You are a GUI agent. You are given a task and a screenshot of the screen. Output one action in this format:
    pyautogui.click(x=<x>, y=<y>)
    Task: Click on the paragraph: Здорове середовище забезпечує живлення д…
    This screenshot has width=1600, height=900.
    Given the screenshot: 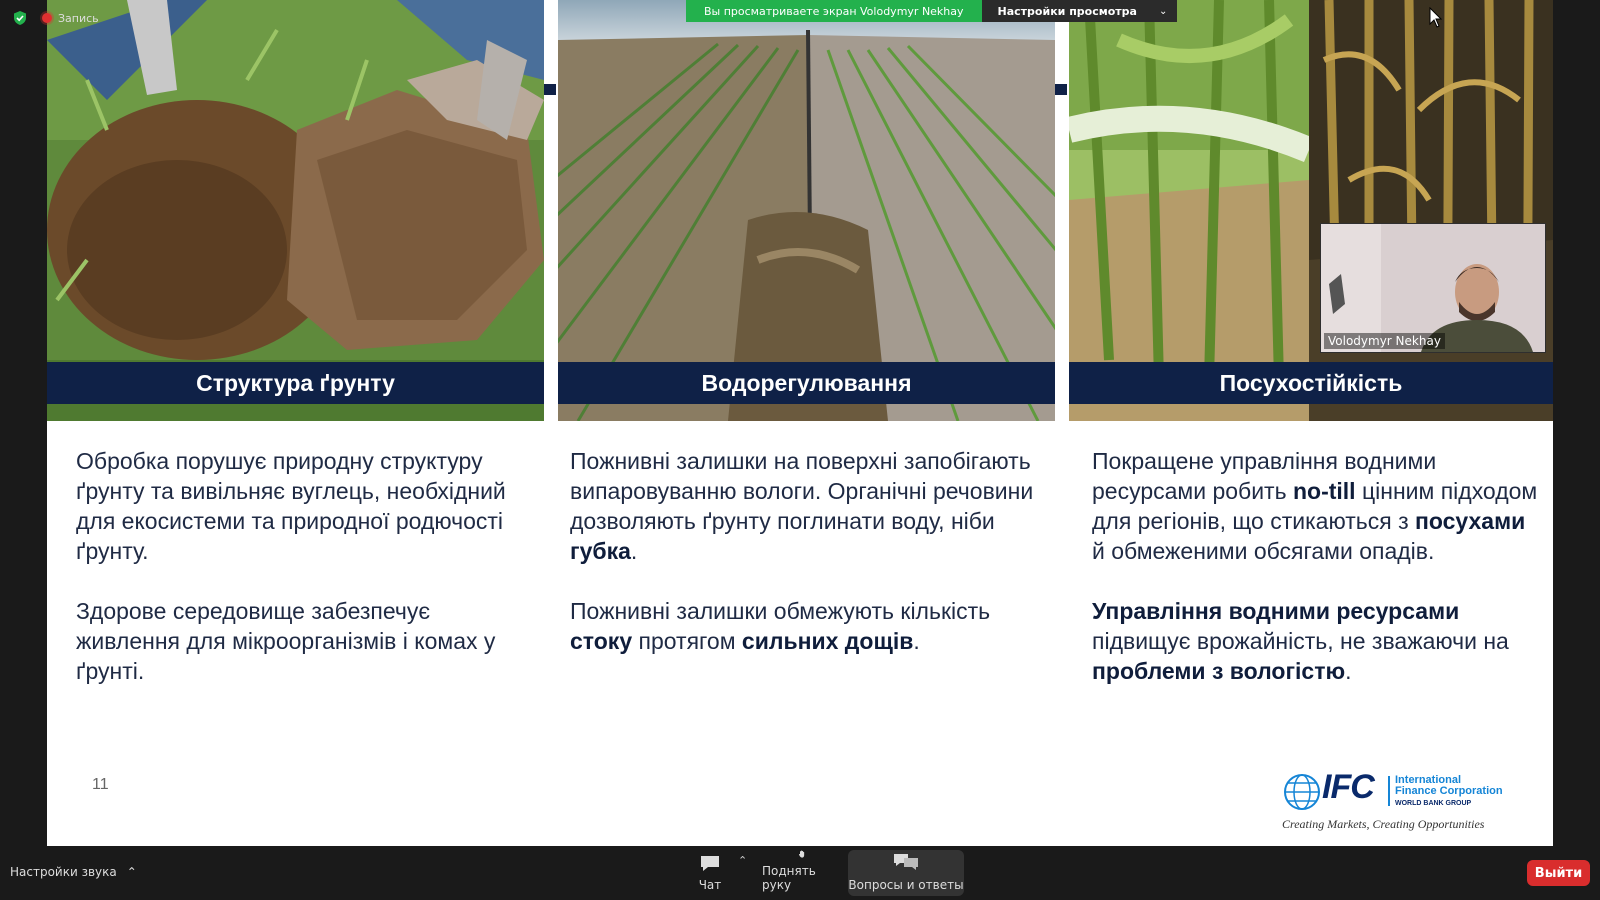 What is the action you would take?
    pyautogui.click(x=286, y=641)
    